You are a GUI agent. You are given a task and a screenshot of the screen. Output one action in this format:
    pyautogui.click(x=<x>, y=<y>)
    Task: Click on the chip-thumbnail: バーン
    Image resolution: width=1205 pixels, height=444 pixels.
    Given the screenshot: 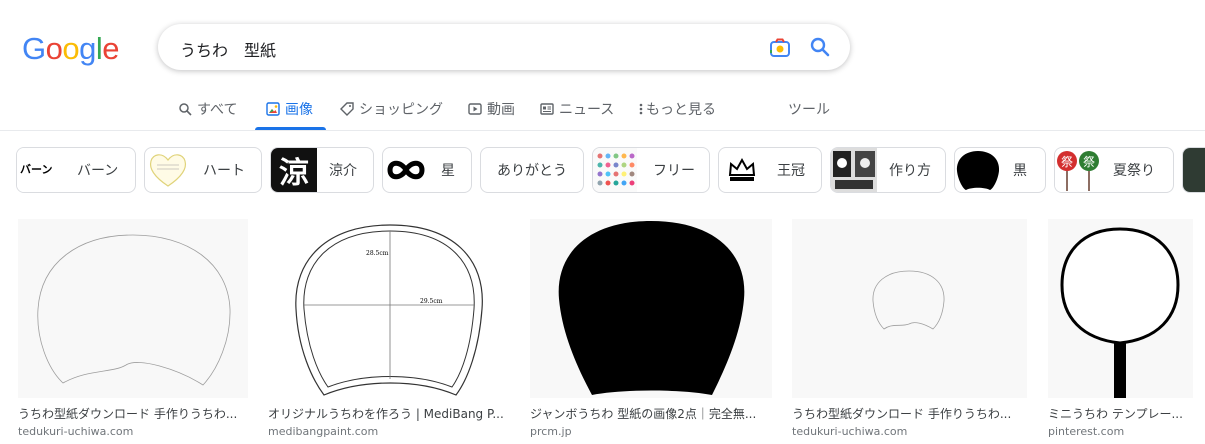 What is the action you would take?
    pyautogui.click(x=40, y=170)
    